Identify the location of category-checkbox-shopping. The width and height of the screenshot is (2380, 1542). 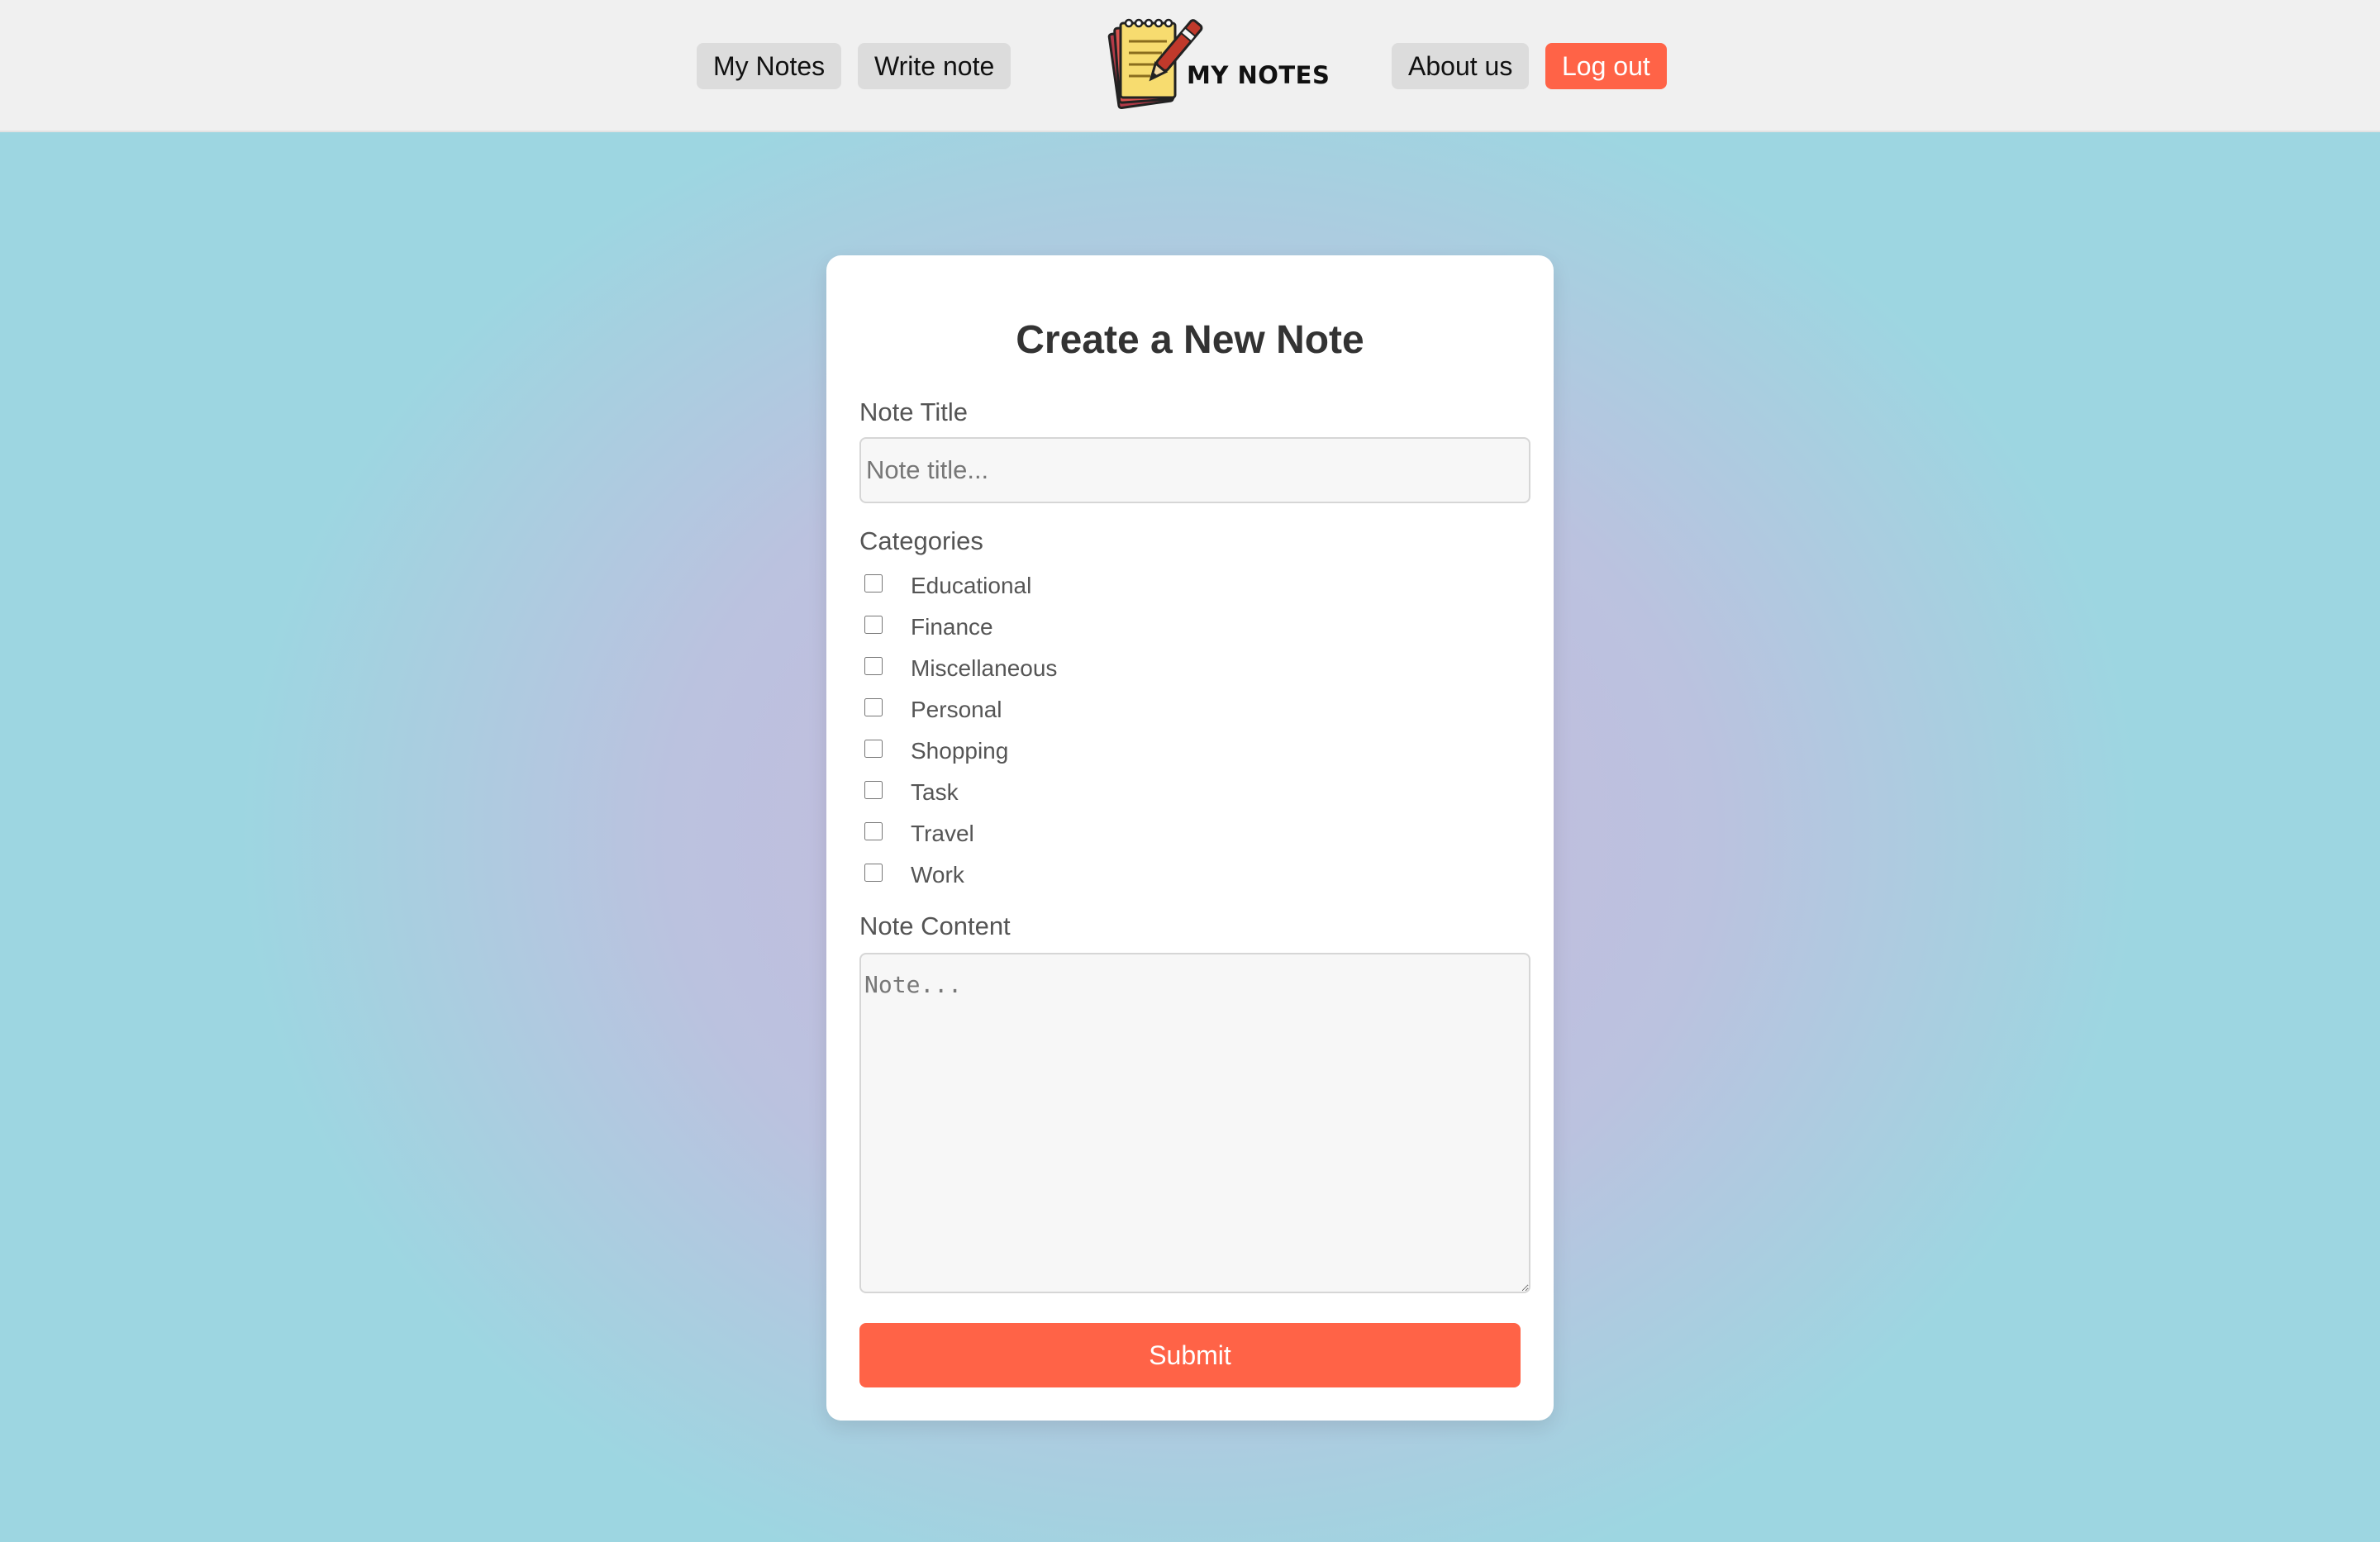
(873, 749).